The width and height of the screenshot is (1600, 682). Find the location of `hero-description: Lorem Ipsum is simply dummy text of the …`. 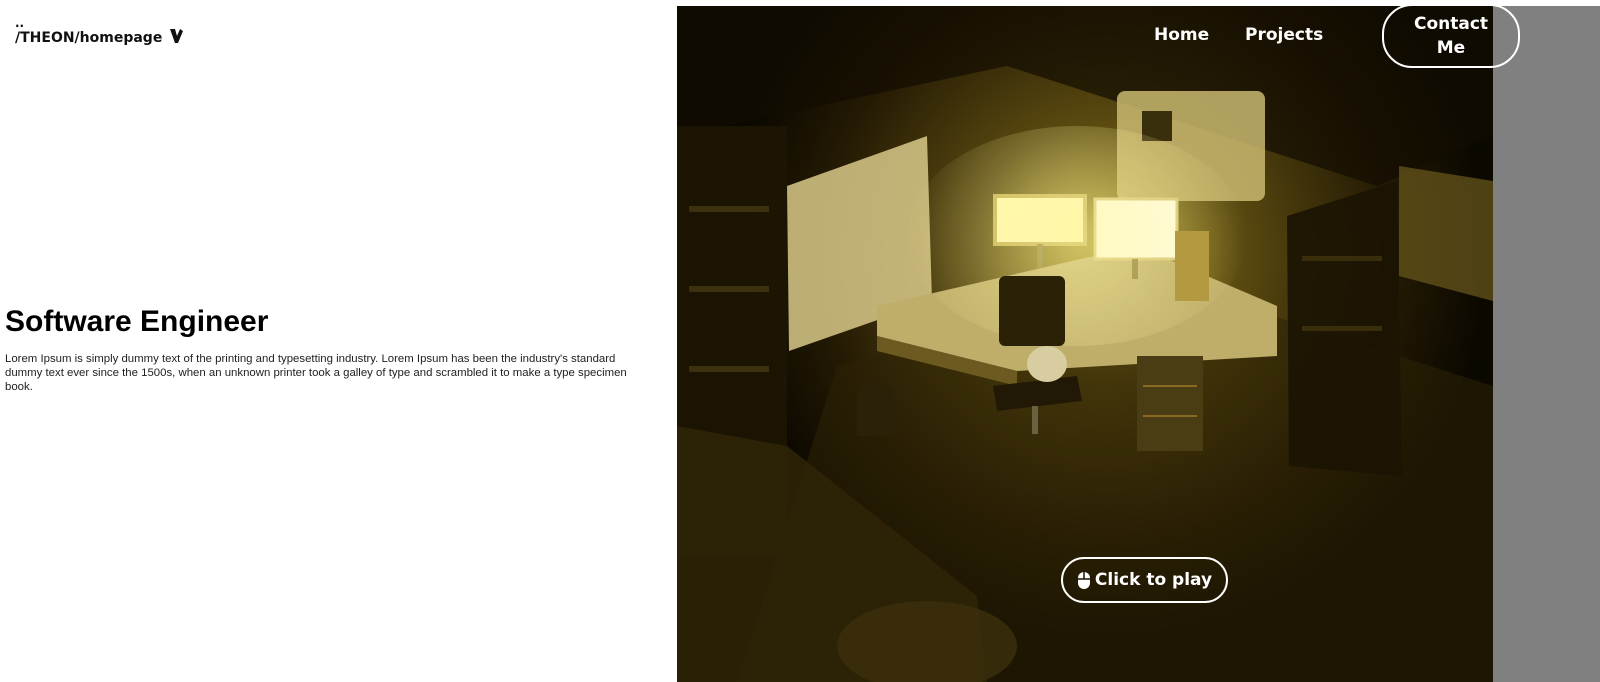

hero-description: Lorem Ipsum is simply dummy text of the … is located at coordinates (316, 373).